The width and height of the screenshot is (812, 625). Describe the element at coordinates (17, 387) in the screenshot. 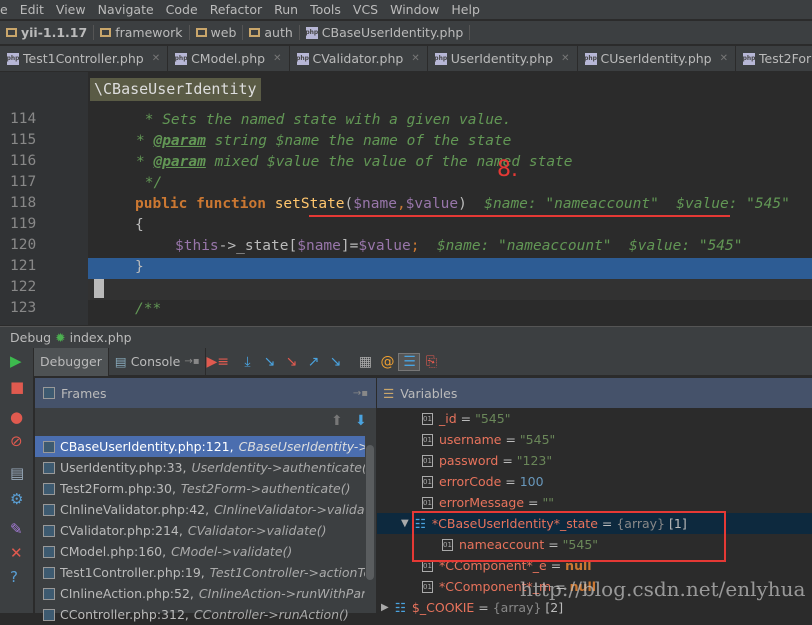

I see `stop-icon: ■` at that location.